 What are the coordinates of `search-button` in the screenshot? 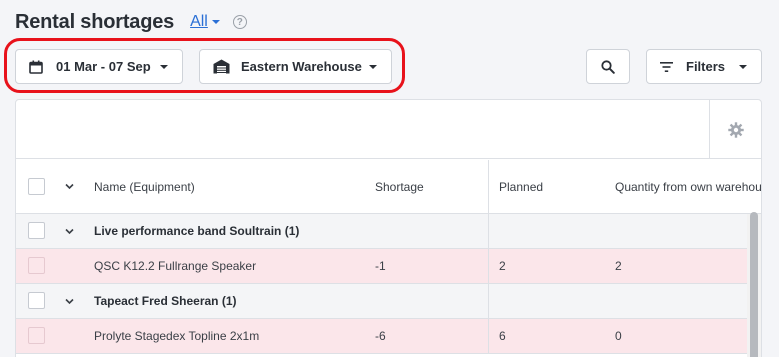 It's located at (608, 66).